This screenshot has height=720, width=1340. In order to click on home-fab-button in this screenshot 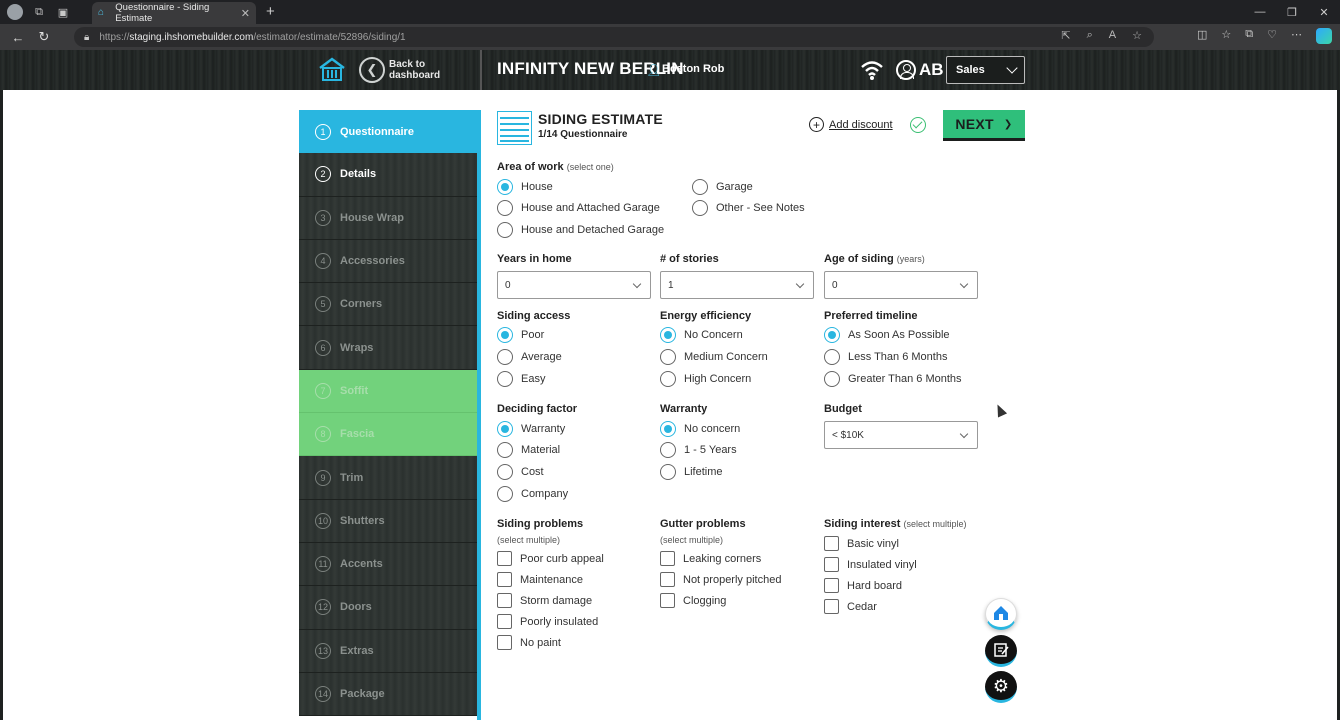, I will do `click(1001, 614)`.